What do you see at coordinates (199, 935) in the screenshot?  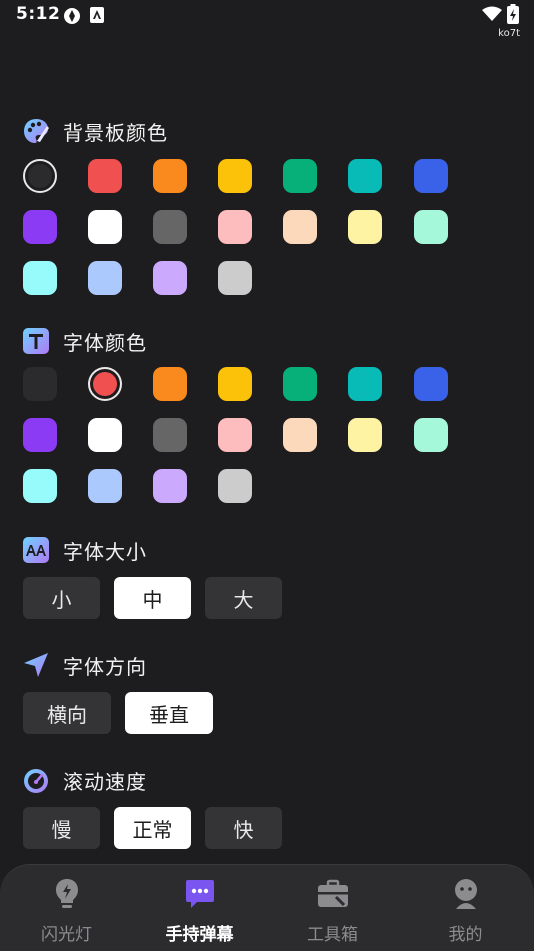 I see `tab-handheld-danmaku-label: 手持弹幕` at bounding box center [199, 935].